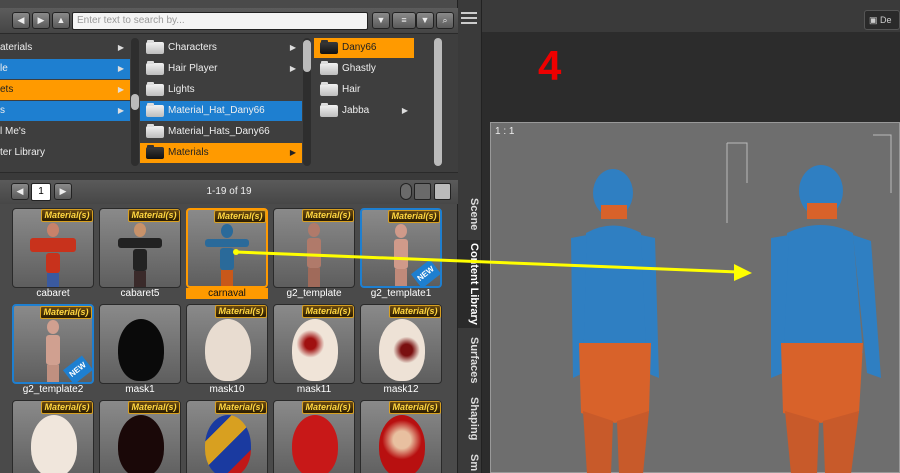  What do you see at coordinates (221, 111) in the screenshot?
I see `folder-item: Material_Hat_Dany66` at bounding box center [221, 111].